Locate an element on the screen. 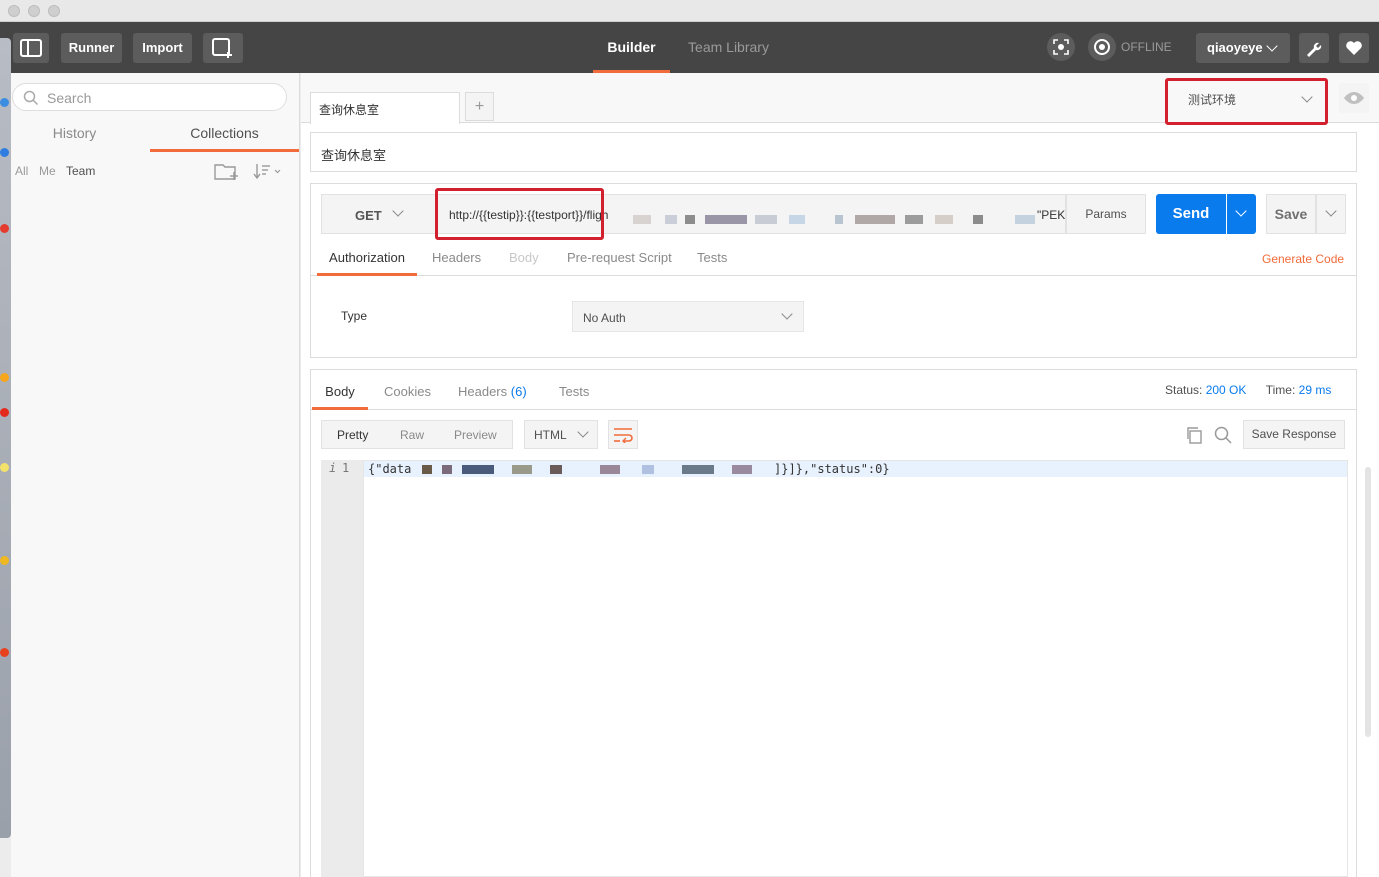  status-value: 200 OK is located at coordinates (1226, 390).